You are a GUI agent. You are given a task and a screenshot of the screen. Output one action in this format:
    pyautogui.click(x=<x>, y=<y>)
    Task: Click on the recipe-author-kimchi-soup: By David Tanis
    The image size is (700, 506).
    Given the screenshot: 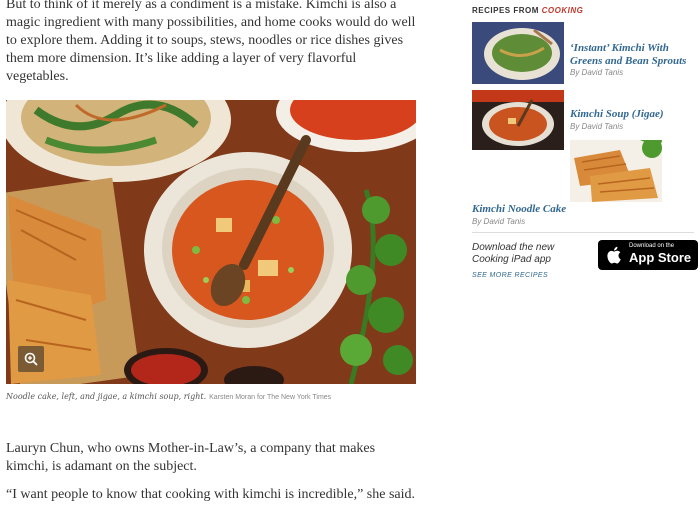 What is the action you would take?
    pyautogui.click(x=597, y=126)
    